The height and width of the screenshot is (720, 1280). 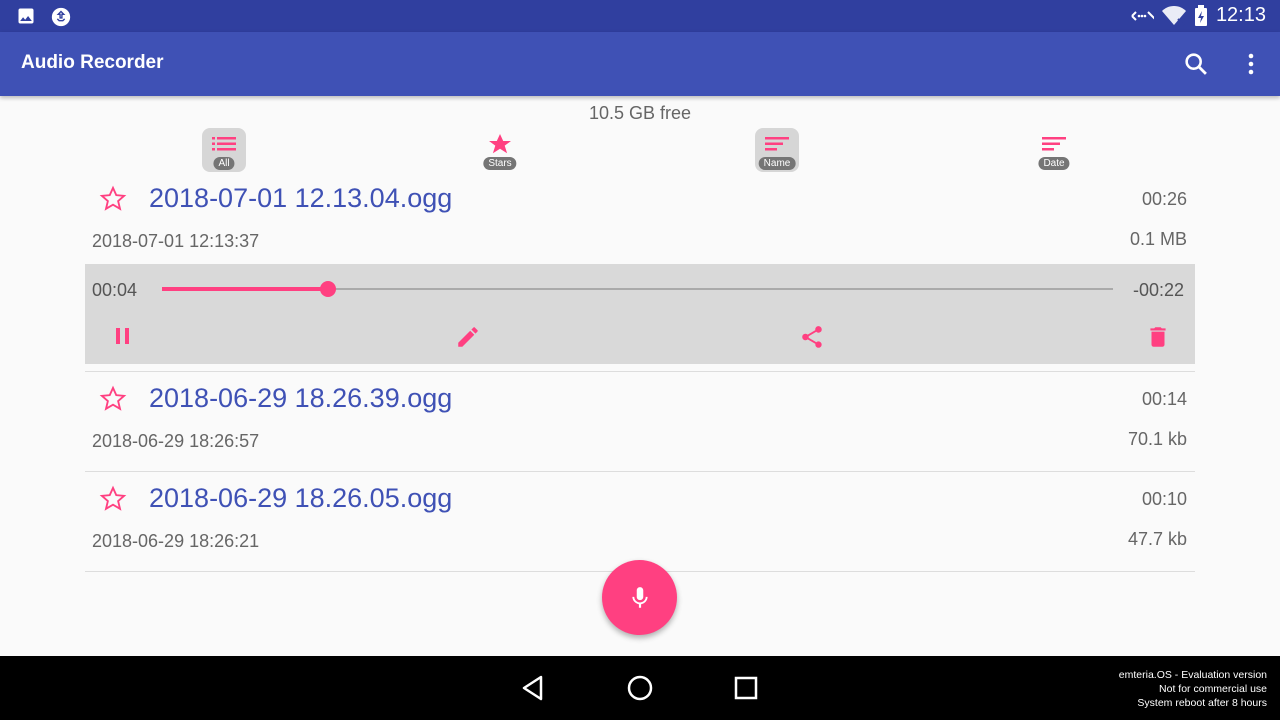 I want to click on filter-date: Date, so click(x=1054, y=150).